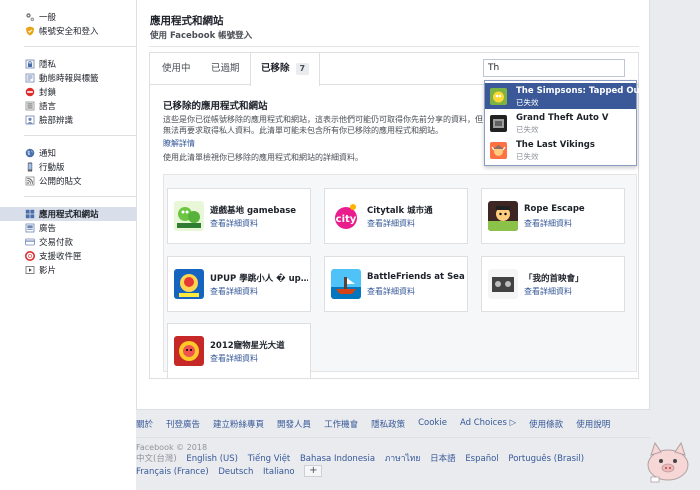 This screenshot has width=700, height=490. Describe the element at coordinates (30, 106) in the screenshot. I see `language-icon` at that location.